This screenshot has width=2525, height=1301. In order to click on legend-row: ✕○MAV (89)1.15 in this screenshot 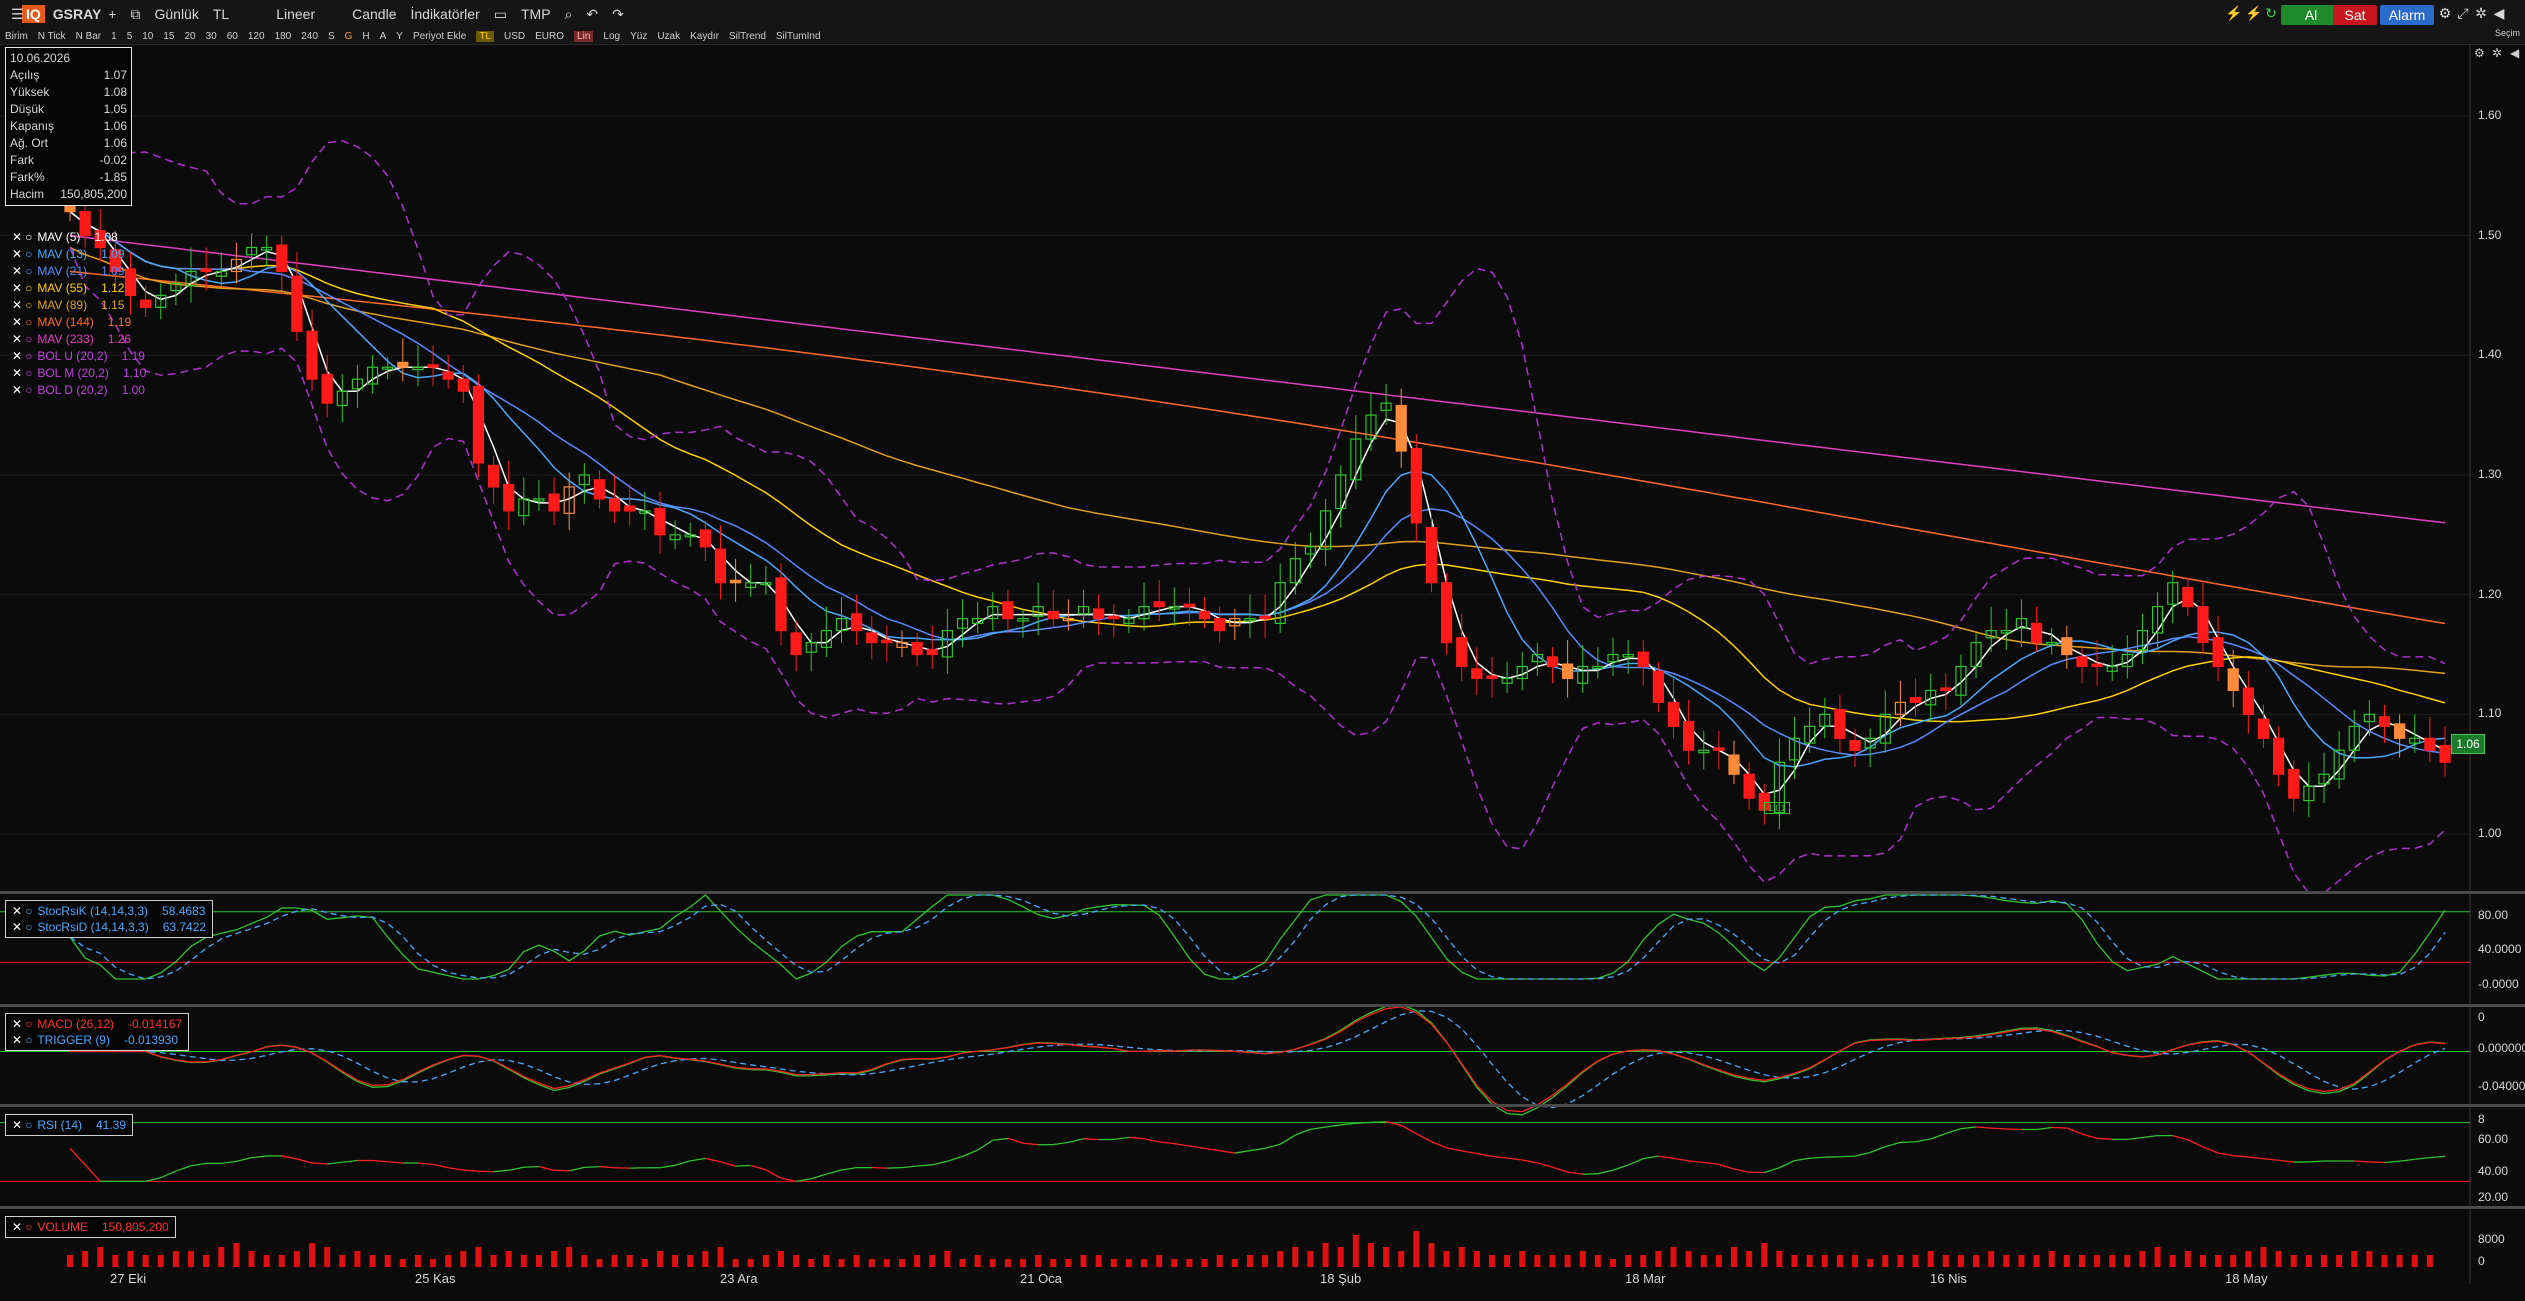, I will do `click(79, 305)`.